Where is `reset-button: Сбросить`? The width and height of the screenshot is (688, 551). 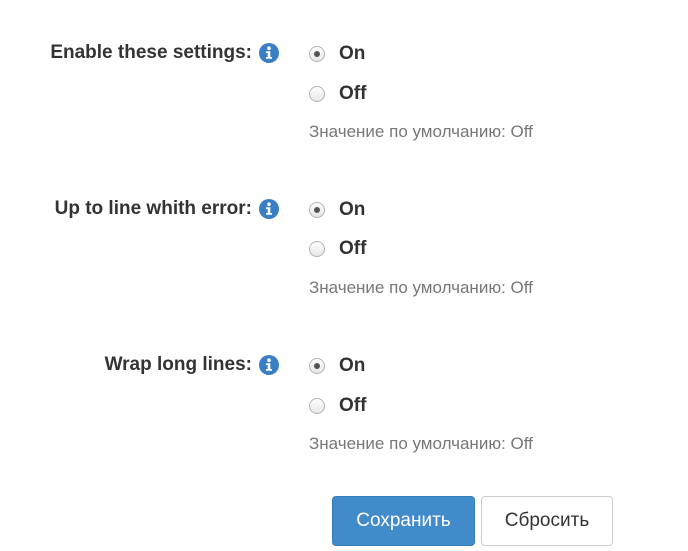
reset-button: Сбросить is located at coordinates (547, 521).